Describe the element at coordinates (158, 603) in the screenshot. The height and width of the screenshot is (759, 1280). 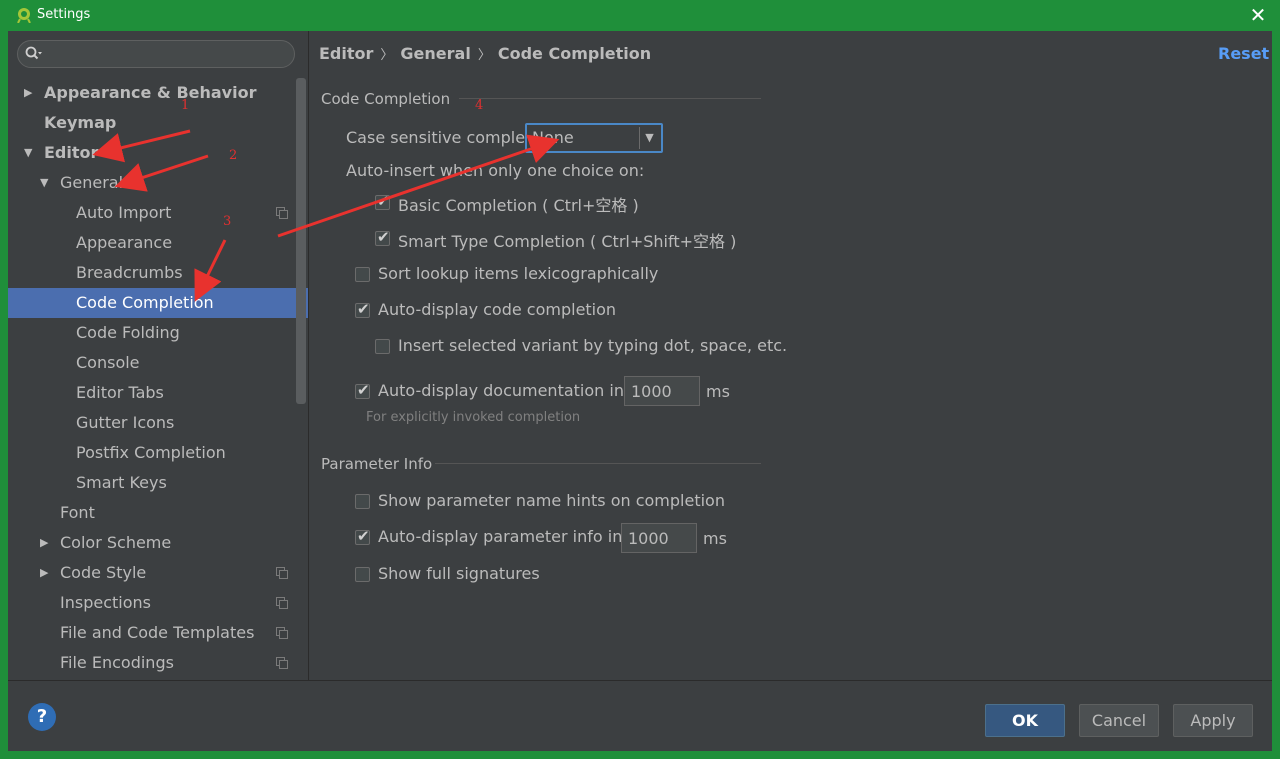
I see `tree-item-inspections: Inspections` at that location.